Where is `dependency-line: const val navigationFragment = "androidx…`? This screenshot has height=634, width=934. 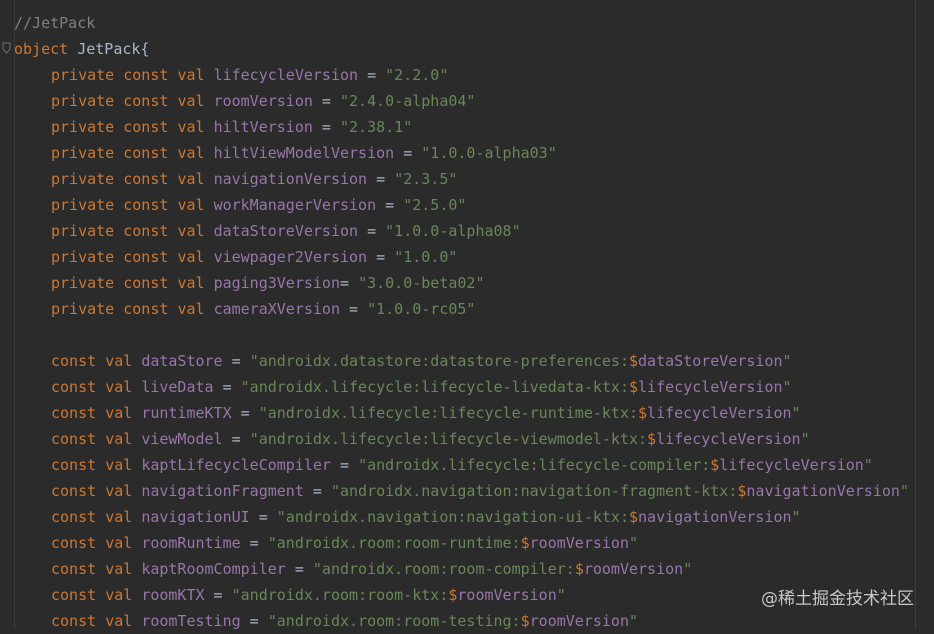
dependency-line: const val navigationFragment = "androidx… is located at coordinates (474, 491).